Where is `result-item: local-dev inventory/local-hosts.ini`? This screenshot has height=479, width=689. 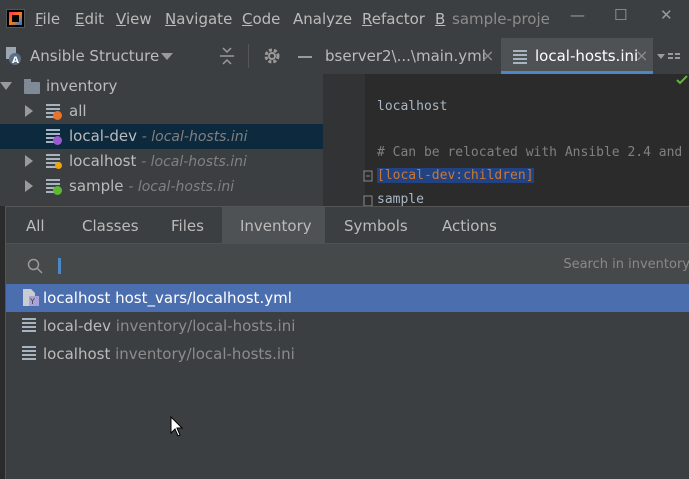
result-item: local-dev inventory/local-hosts.ini is located at coordinates (347, 326).